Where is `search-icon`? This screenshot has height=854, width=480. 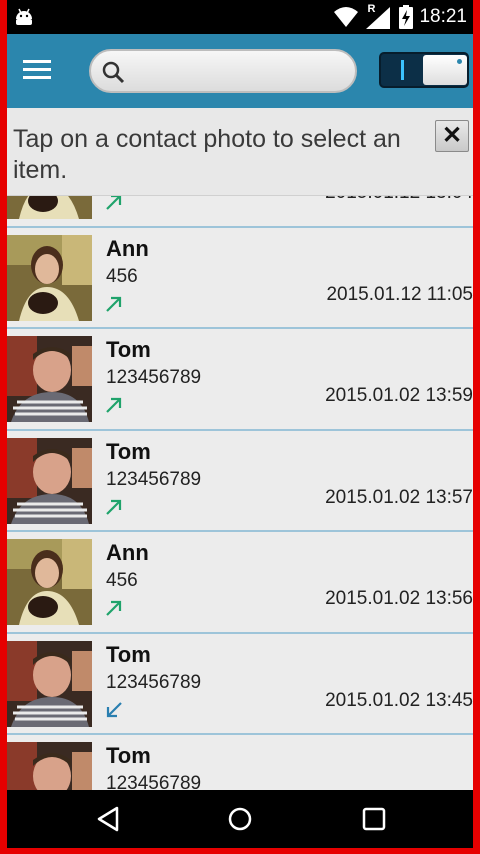 search-icon is located at coordinates (113, 72).